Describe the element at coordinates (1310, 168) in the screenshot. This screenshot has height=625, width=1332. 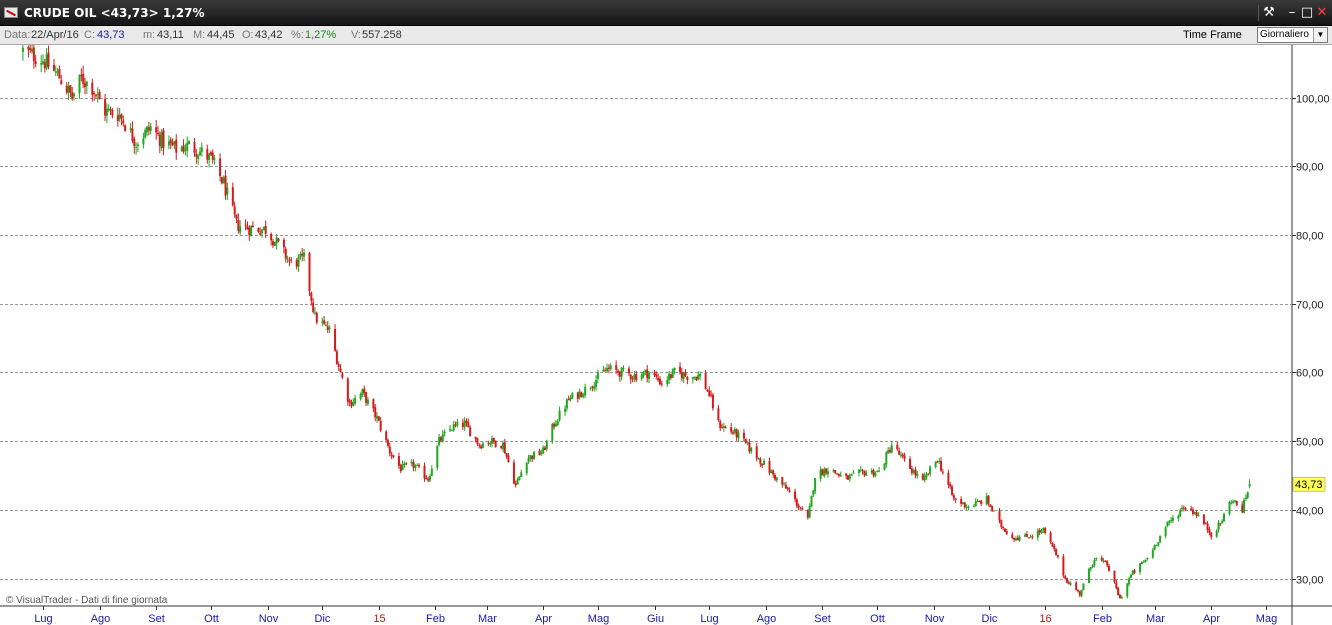
I see `y-tick-label: 90,00` at that location.